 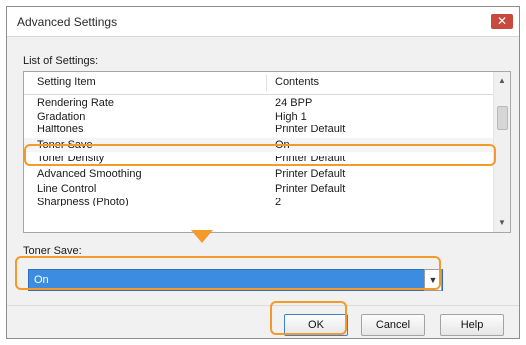 What do you see at coordinates (502, 81) in the screenshot?
I see `scroll-up-icon: ▲` at bounding box center [502, 81].